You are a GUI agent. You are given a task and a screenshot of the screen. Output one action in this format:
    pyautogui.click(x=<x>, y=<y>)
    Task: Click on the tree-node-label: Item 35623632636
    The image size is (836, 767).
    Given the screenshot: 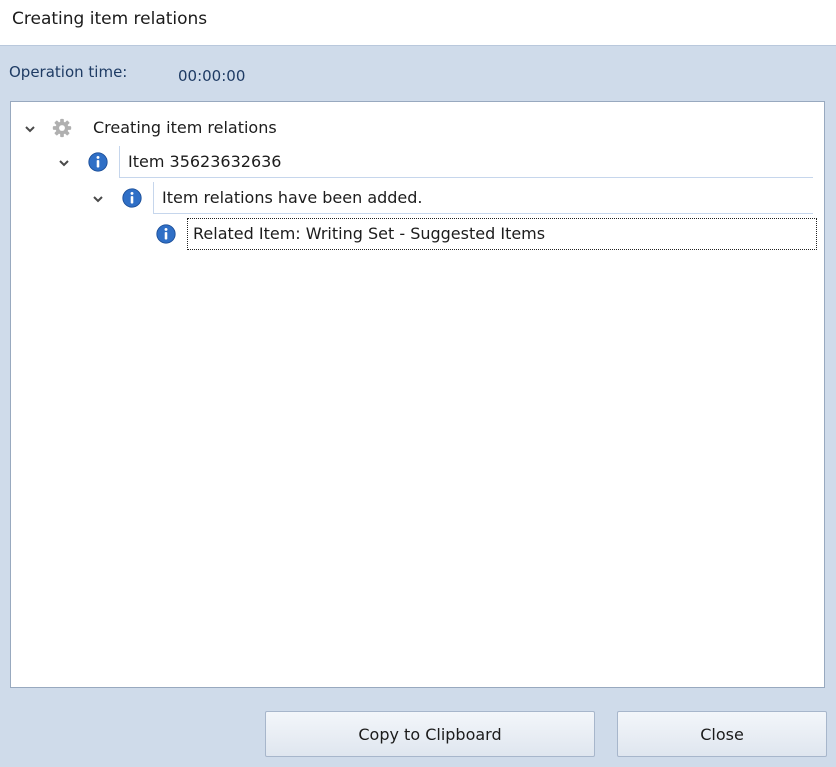 What is the action you would take?
    pyautogui.click(x=466, y=162)
    